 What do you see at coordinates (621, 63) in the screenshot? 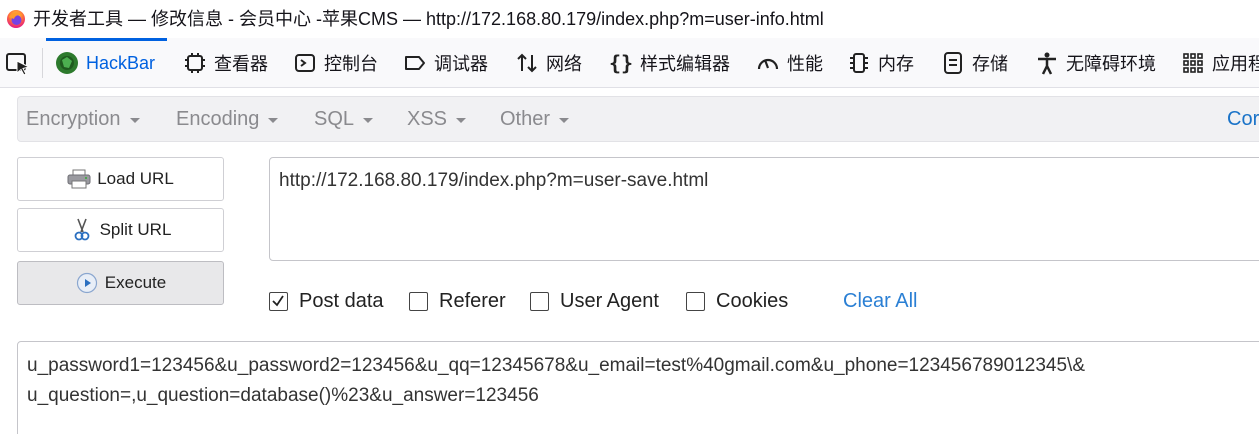
I see `style-editor-icon: {}` at bounding box center [621, 63].